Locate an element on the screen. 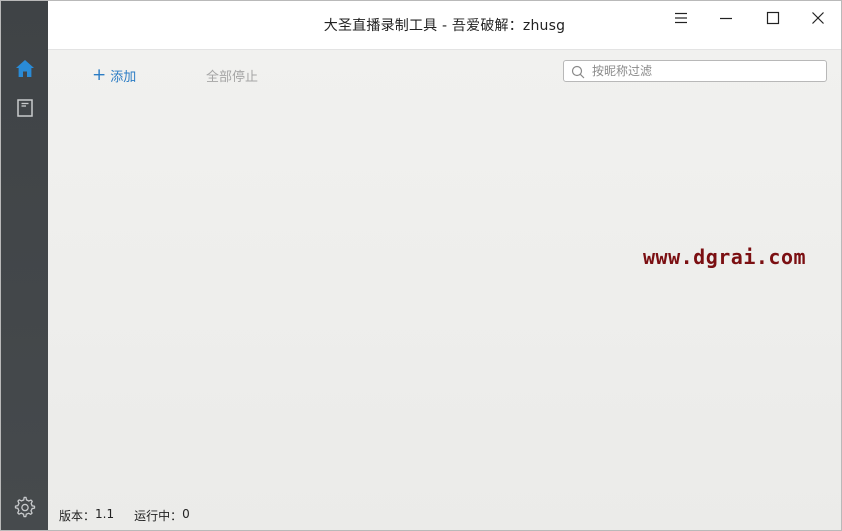 The image size is (842, 531). add-button: + 添加 is located at coordinates (114, 75).